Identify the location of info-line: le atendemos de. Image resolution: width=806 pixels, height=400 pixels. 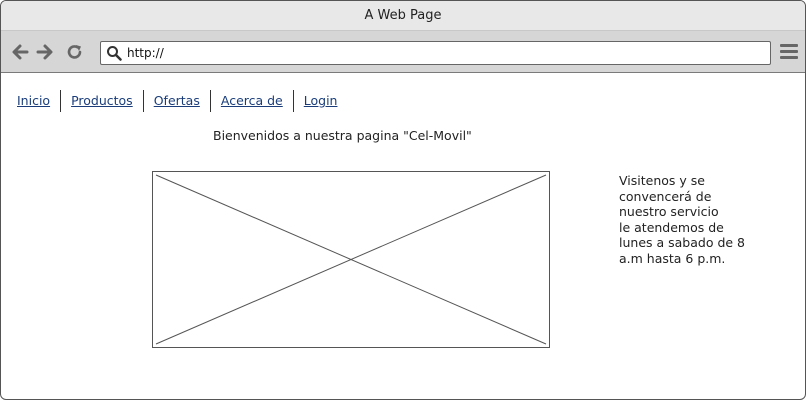
(671, 227).